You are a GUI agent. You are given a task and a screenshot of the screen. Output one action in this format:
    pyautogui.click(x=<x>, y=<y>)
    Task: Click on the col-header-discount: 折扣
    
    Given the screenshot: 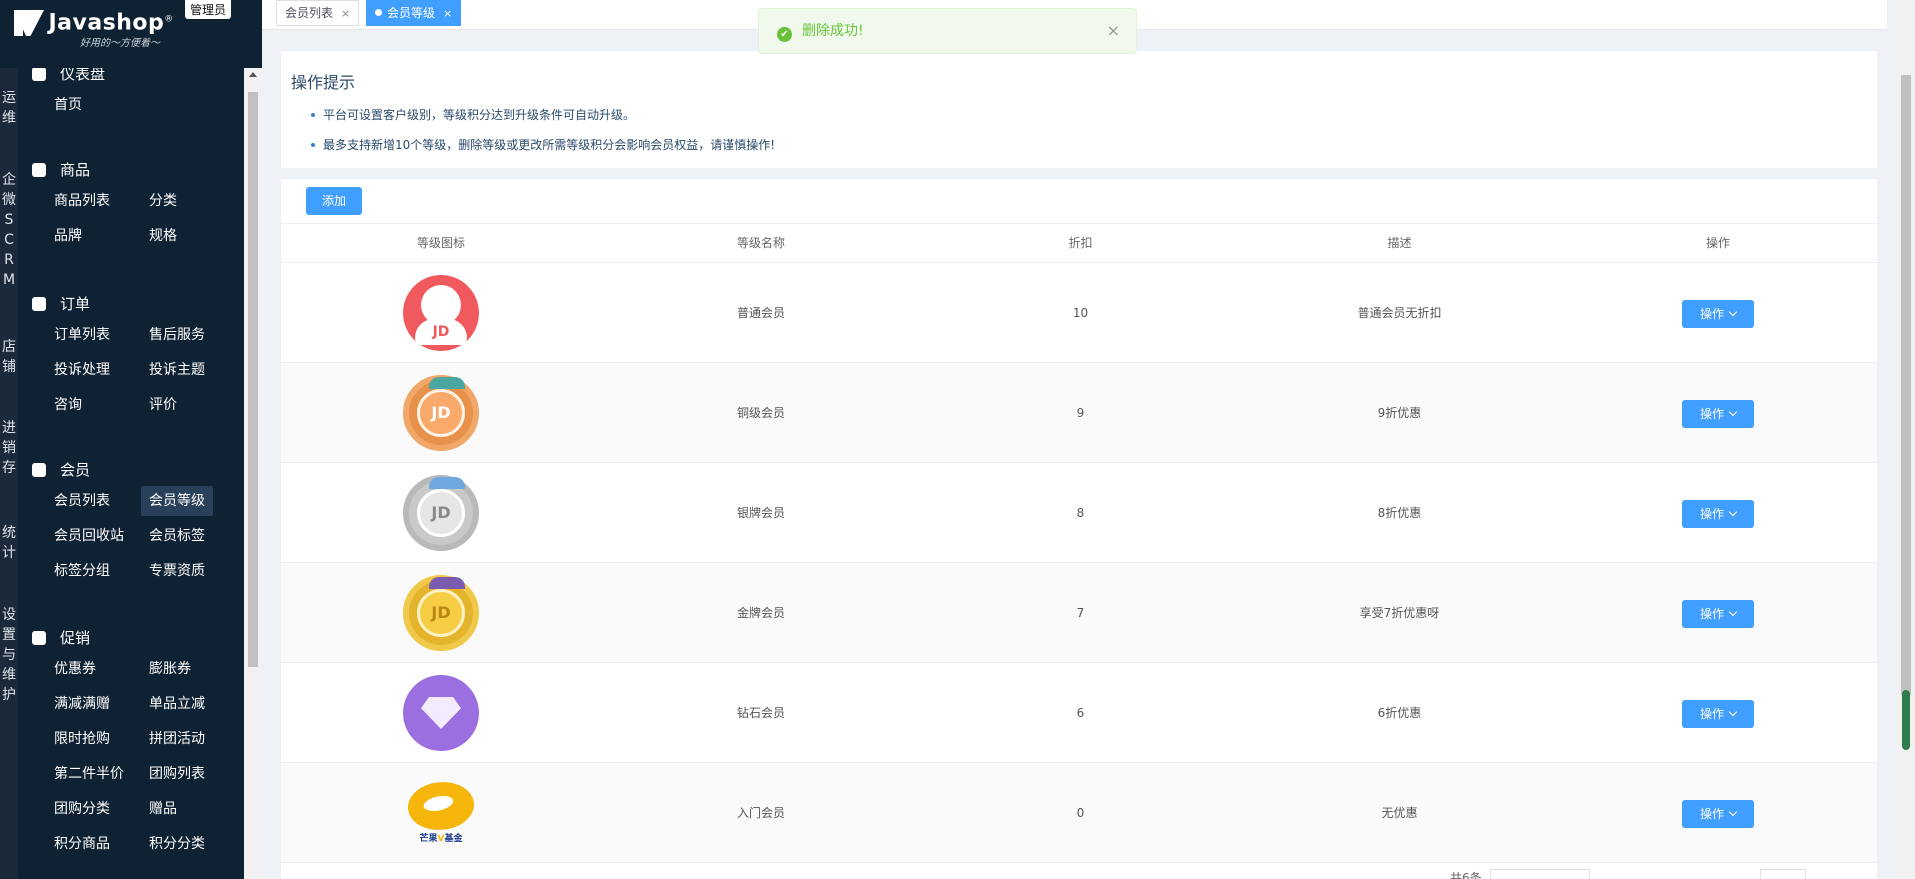 What is the action you would take?
    pyautogui.click(x=1080, y=243)
    